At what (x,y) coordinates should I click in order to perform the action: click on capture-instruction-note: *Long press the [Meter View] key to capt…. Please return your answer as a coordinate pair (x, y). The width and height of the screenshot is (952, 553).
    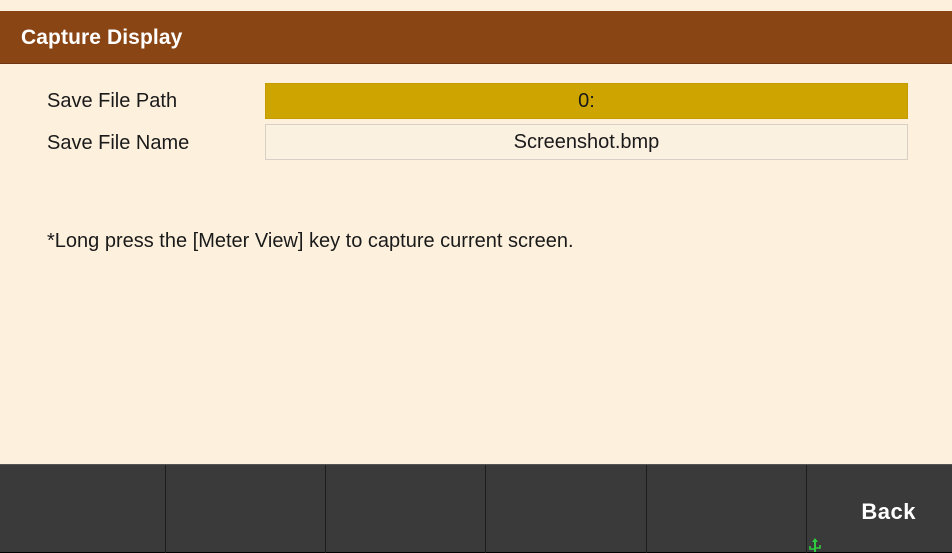
    Looking at the image, I should click on (310, 241).